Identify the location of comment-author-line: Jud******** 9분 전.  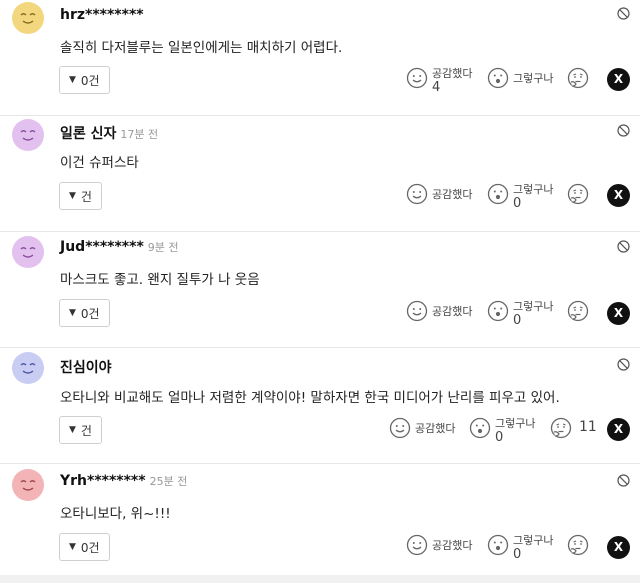
(119, 247).